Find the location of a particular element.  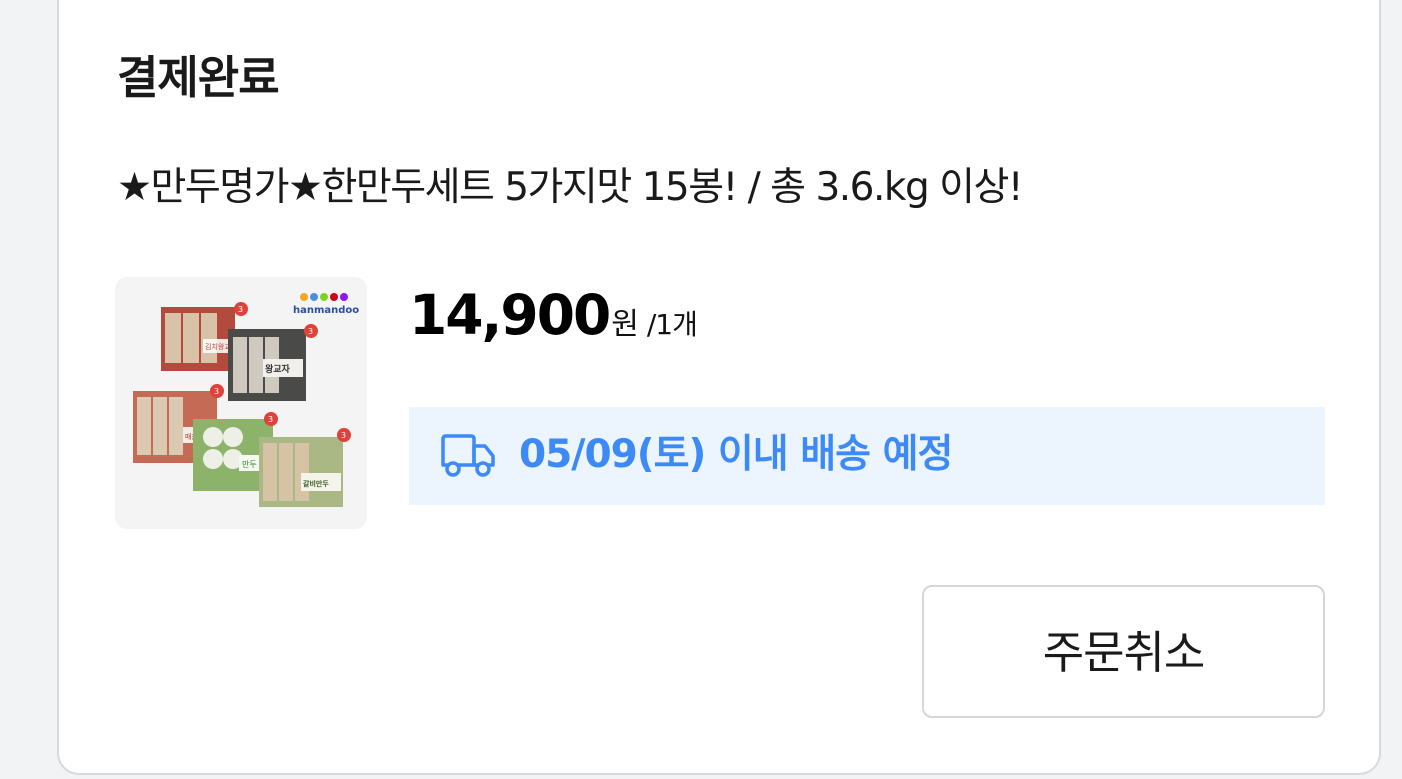

quantity: /1개 is located at coordinates (672, 324).